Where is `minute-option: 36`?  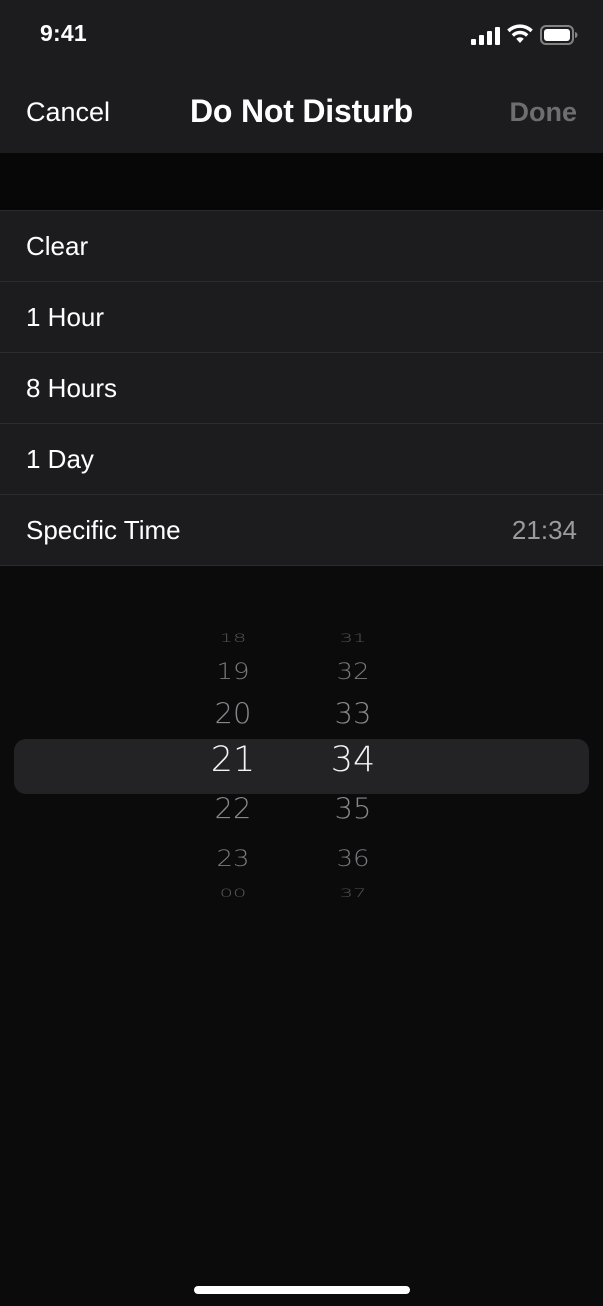 minute-option: 36 is located at coordinates (353, 859).